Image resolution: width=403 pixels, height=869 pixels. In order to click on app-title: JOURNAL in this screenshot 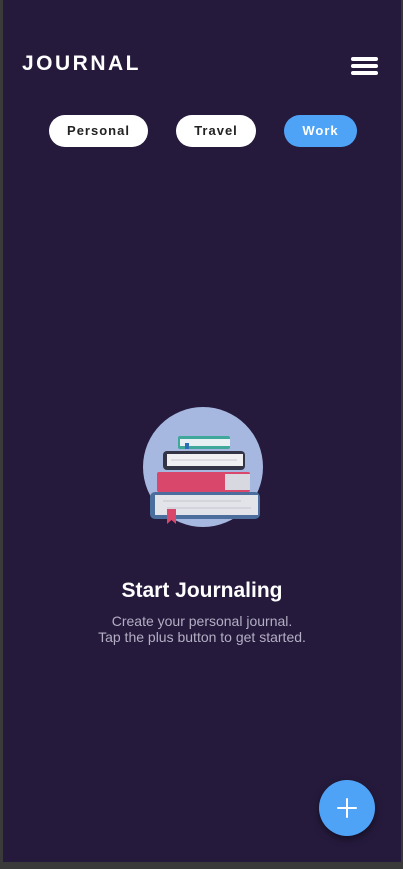, I will do `click(82, 63)`.